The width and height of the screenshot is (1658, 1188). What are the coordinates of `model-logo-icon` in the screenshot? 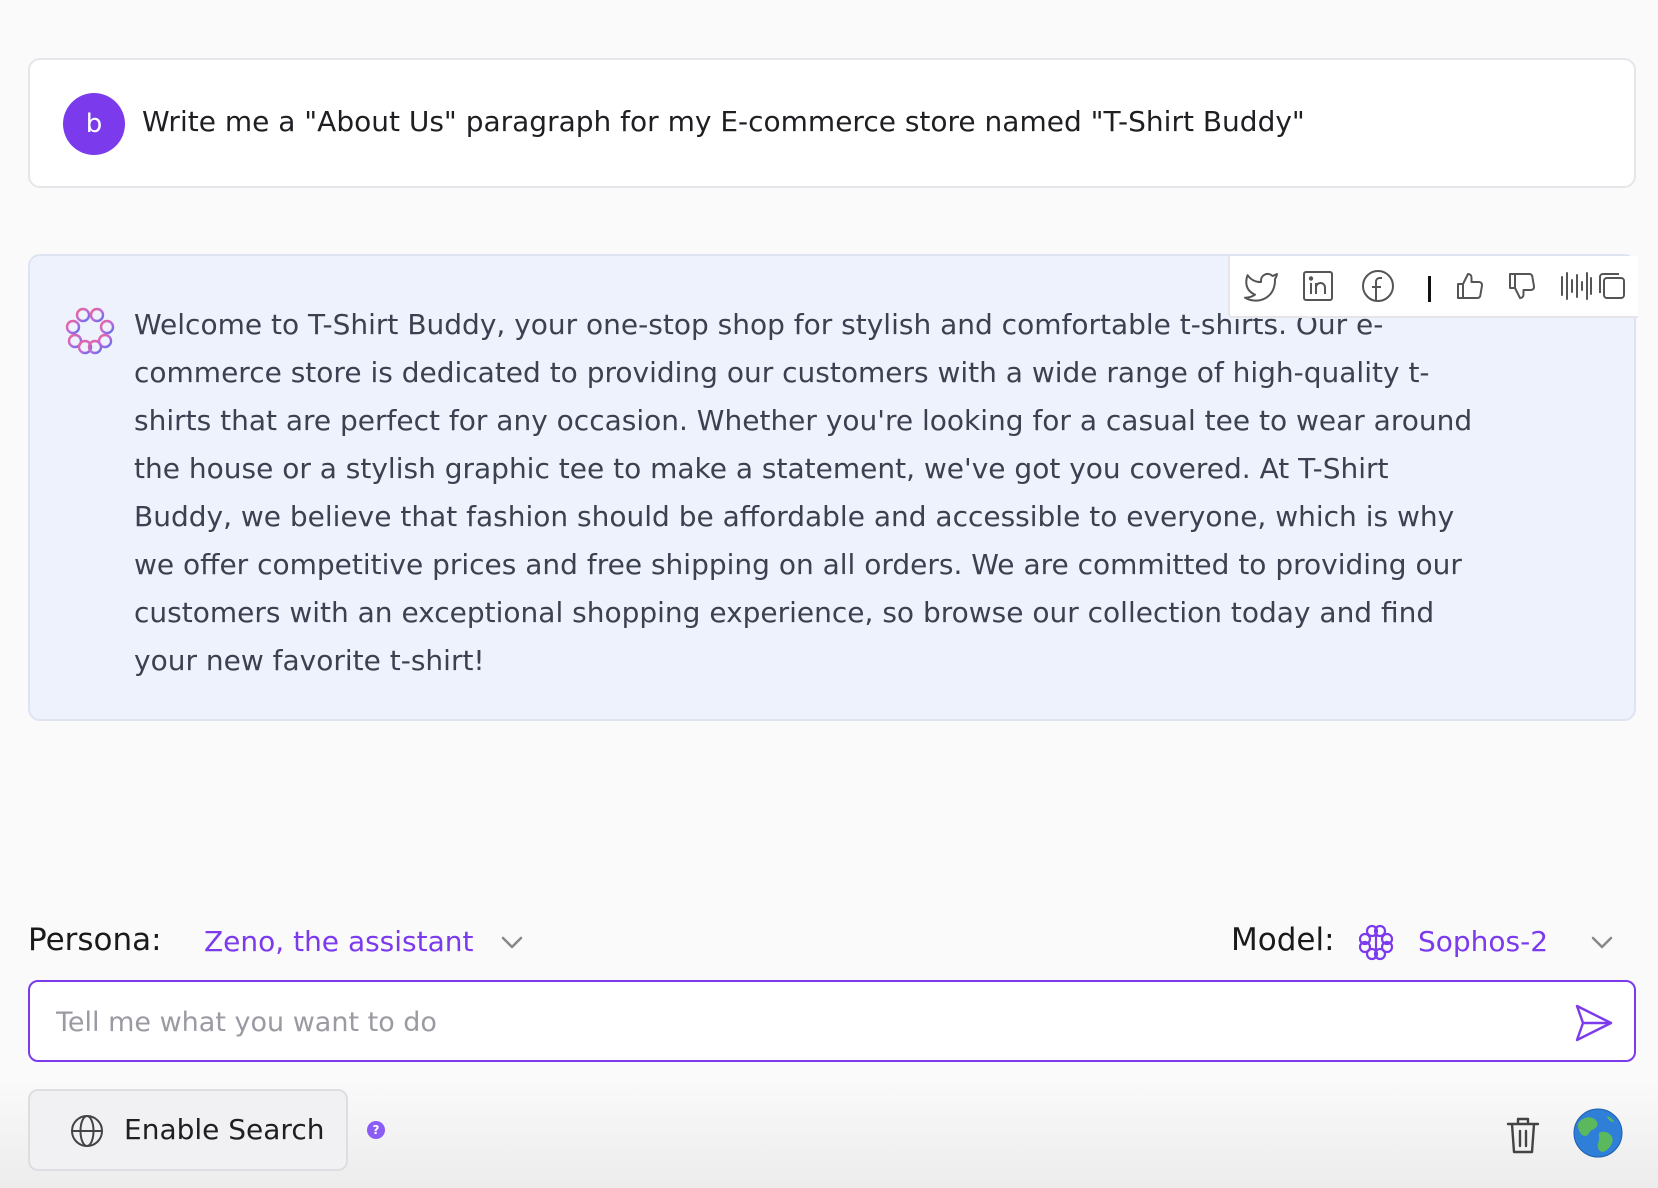 It's located at (1376, 942).